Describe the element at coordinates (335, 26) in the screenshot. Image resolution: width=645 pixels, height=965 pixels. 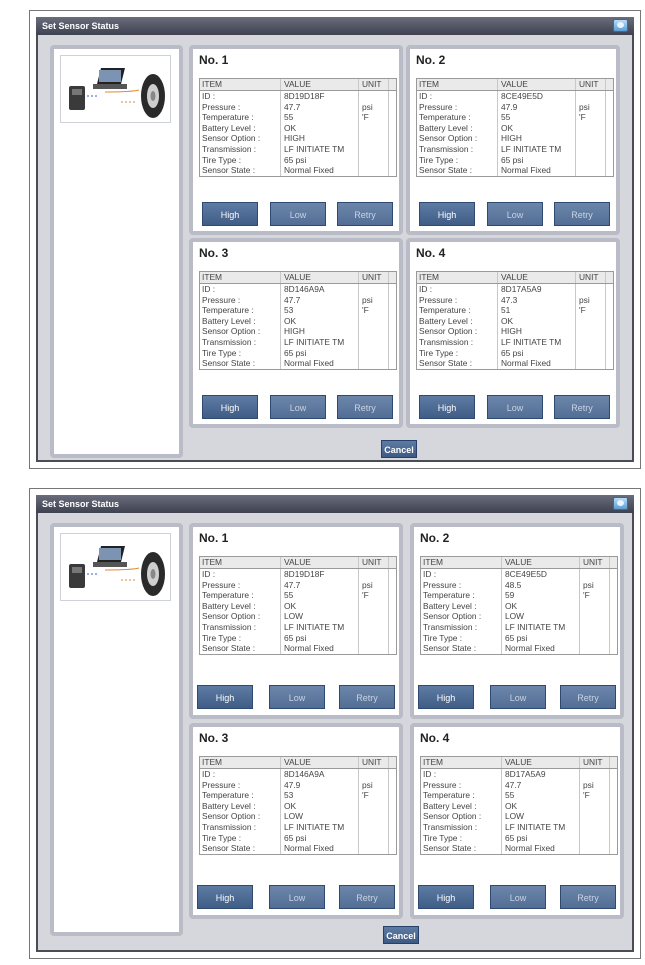
I see `window-titlebar: Set Sensor Status` at that location.